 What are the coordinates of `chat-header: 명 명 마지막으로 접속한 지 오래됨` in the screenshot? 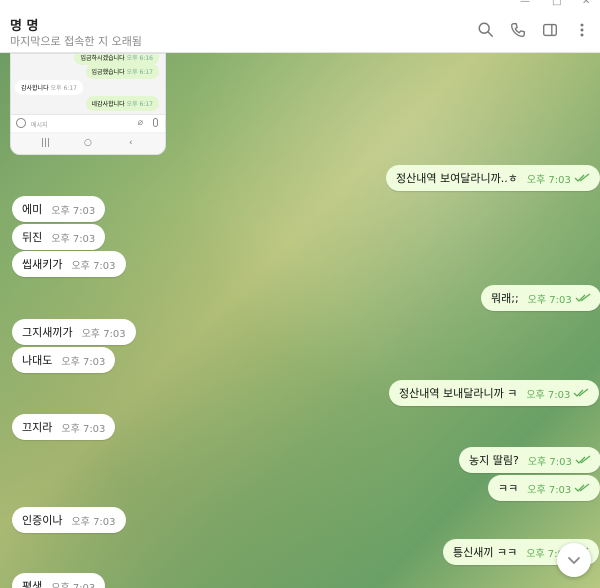 It's located at (300, 31).